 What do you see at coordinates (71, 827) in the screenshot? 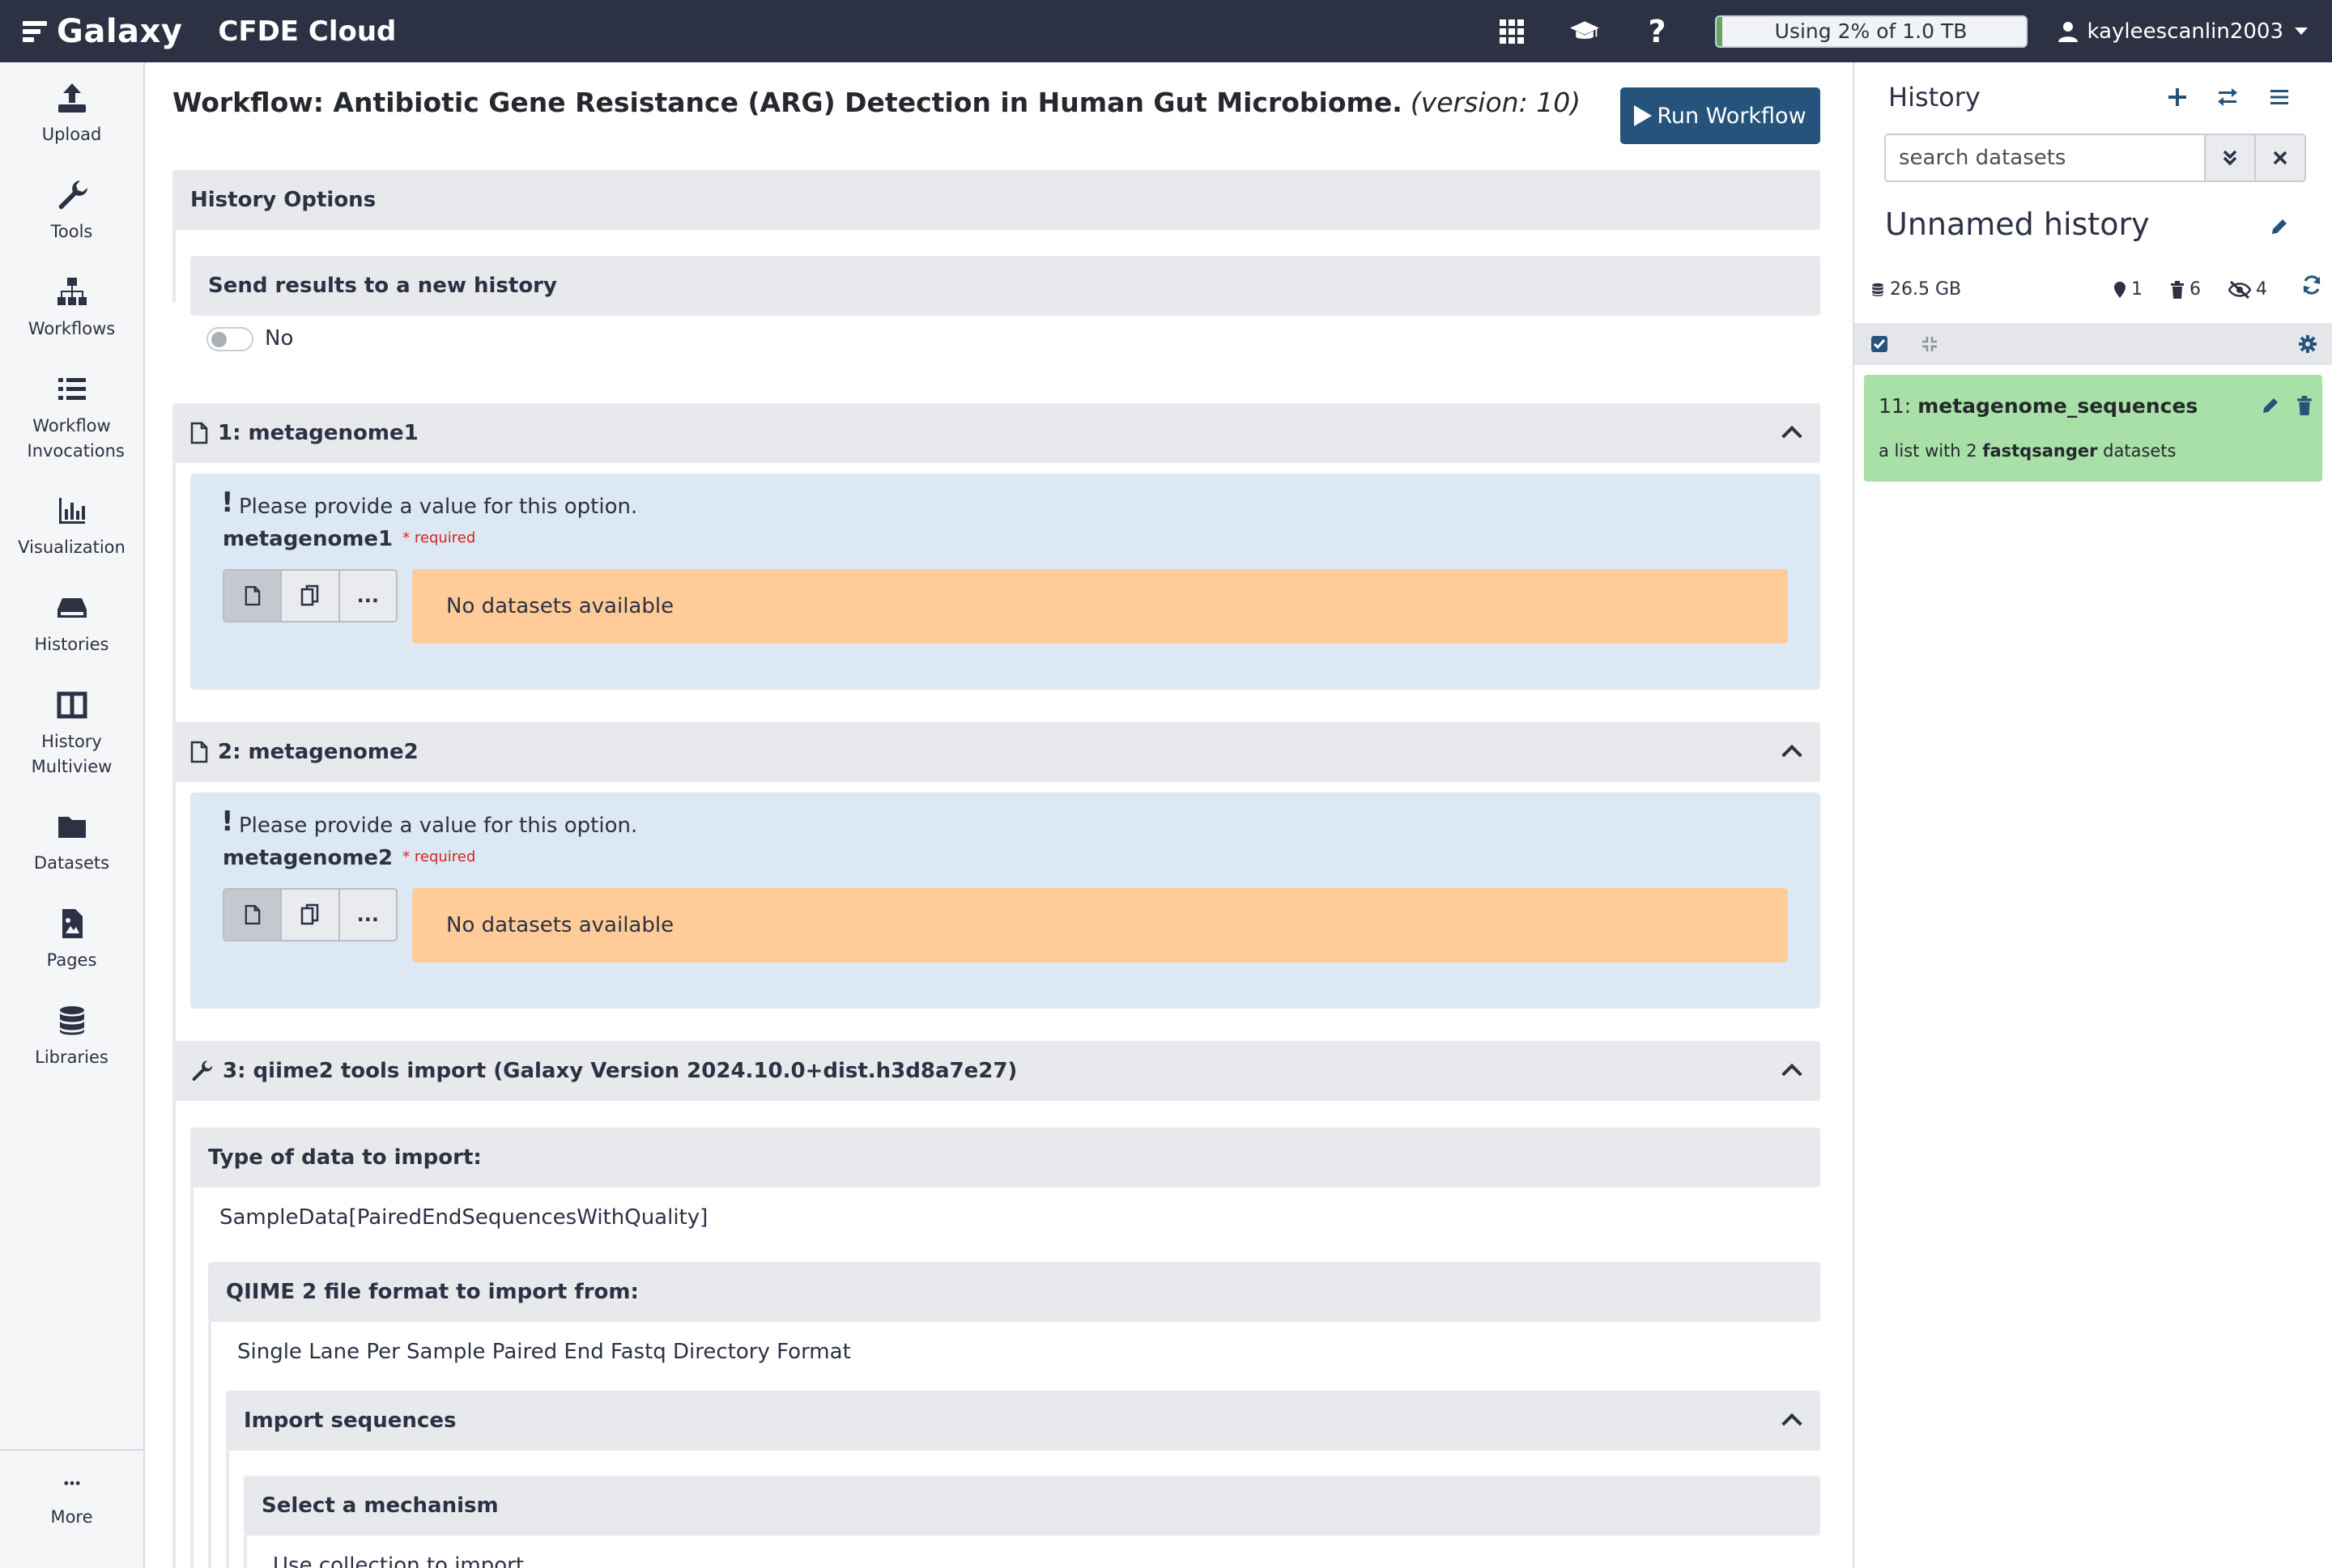
I see `folder-icon` at bounding box center [71, 827].